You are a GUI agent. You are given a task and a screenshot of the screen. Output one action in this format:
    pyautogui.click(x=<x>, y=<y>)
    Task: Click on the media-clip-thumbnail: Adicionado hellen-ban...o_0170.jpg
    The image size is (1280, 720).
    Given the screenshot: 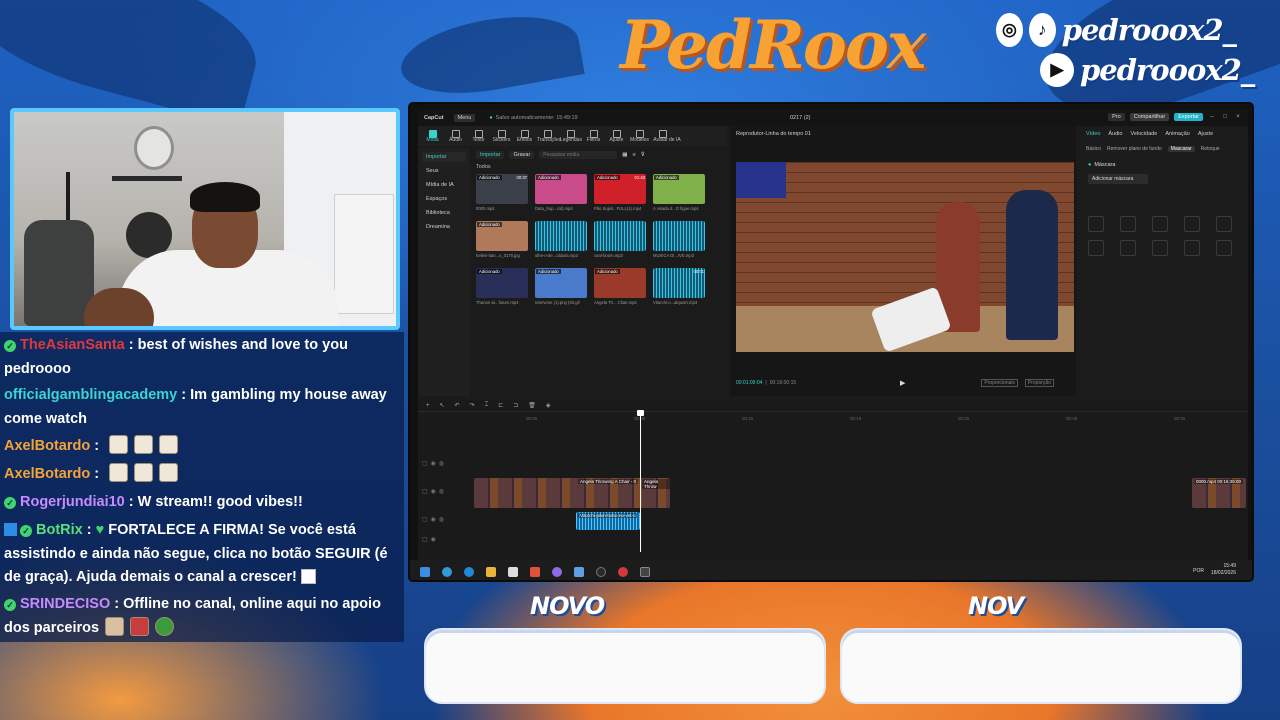 What is the action you would take?
    pyautogui.click(x=502, y=241)
    